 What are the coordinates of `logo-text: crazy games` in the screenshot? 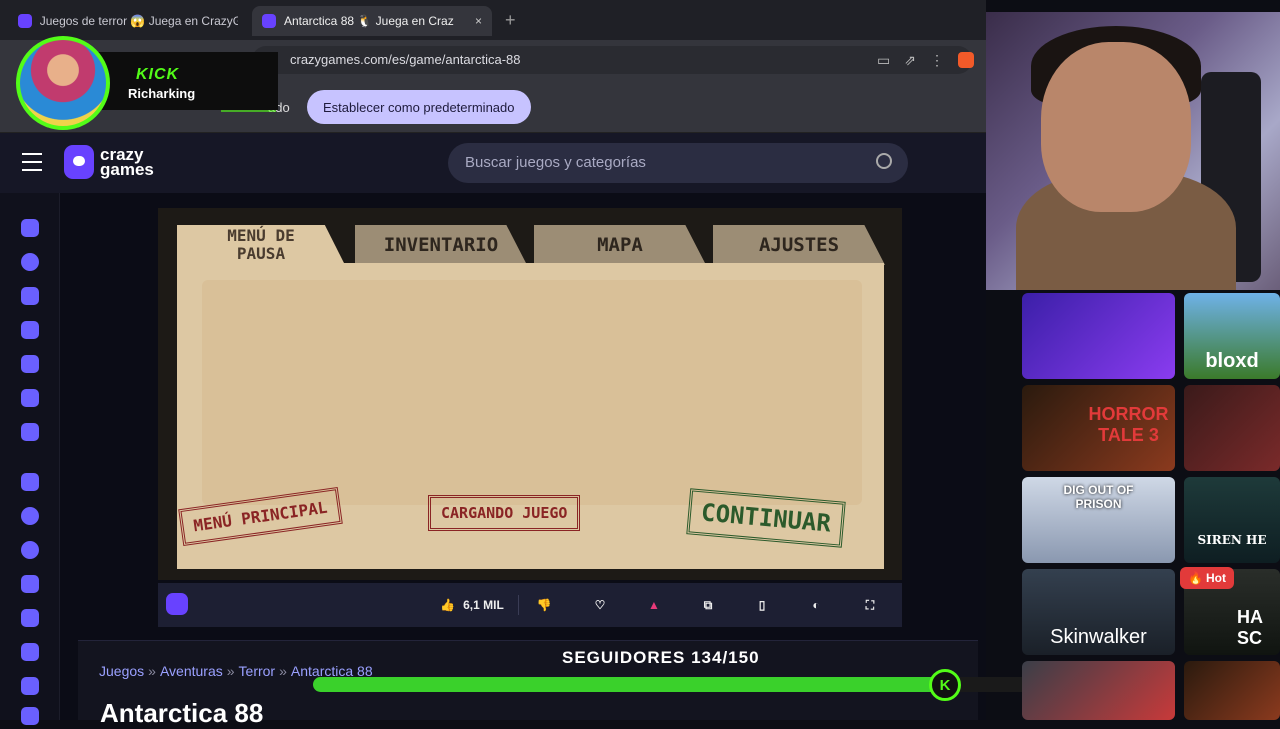 It's located at (127, 162).